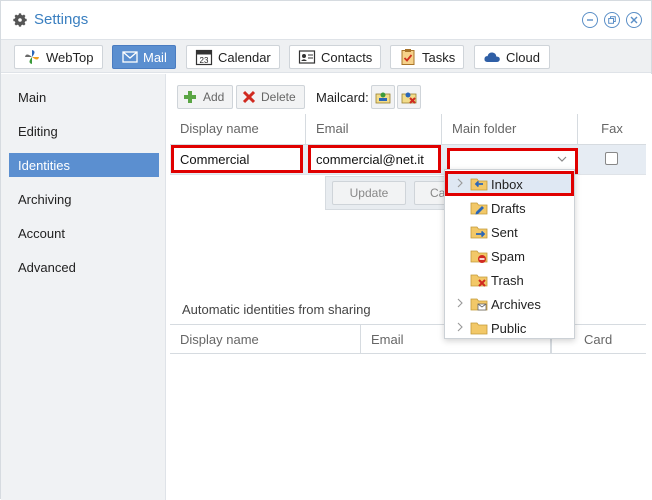 The width and height of the screenshot is (652, 500). I want to click on mailcard-remove-button, so click(409, 97).